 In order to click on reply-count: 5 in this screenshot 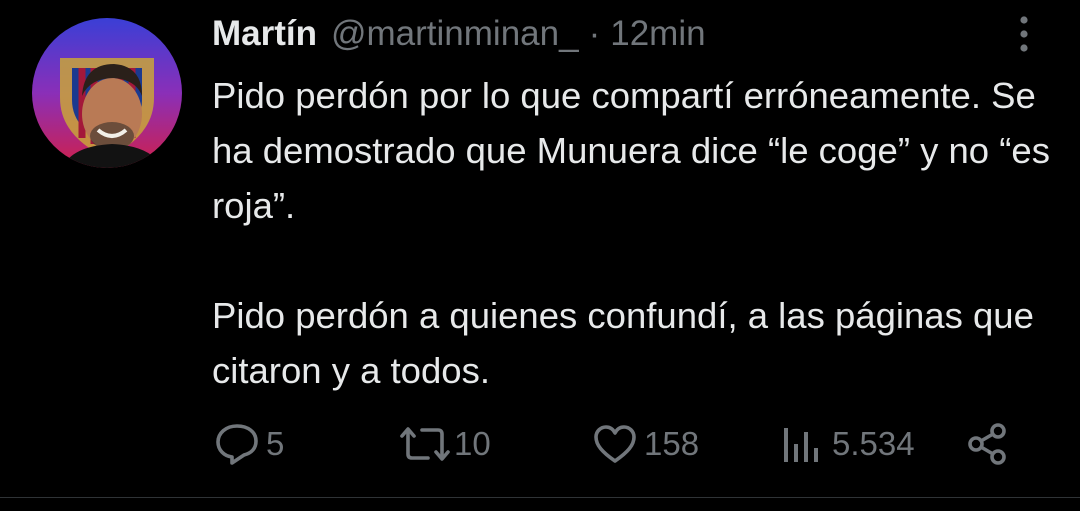, I will do `click(275, 443)`.